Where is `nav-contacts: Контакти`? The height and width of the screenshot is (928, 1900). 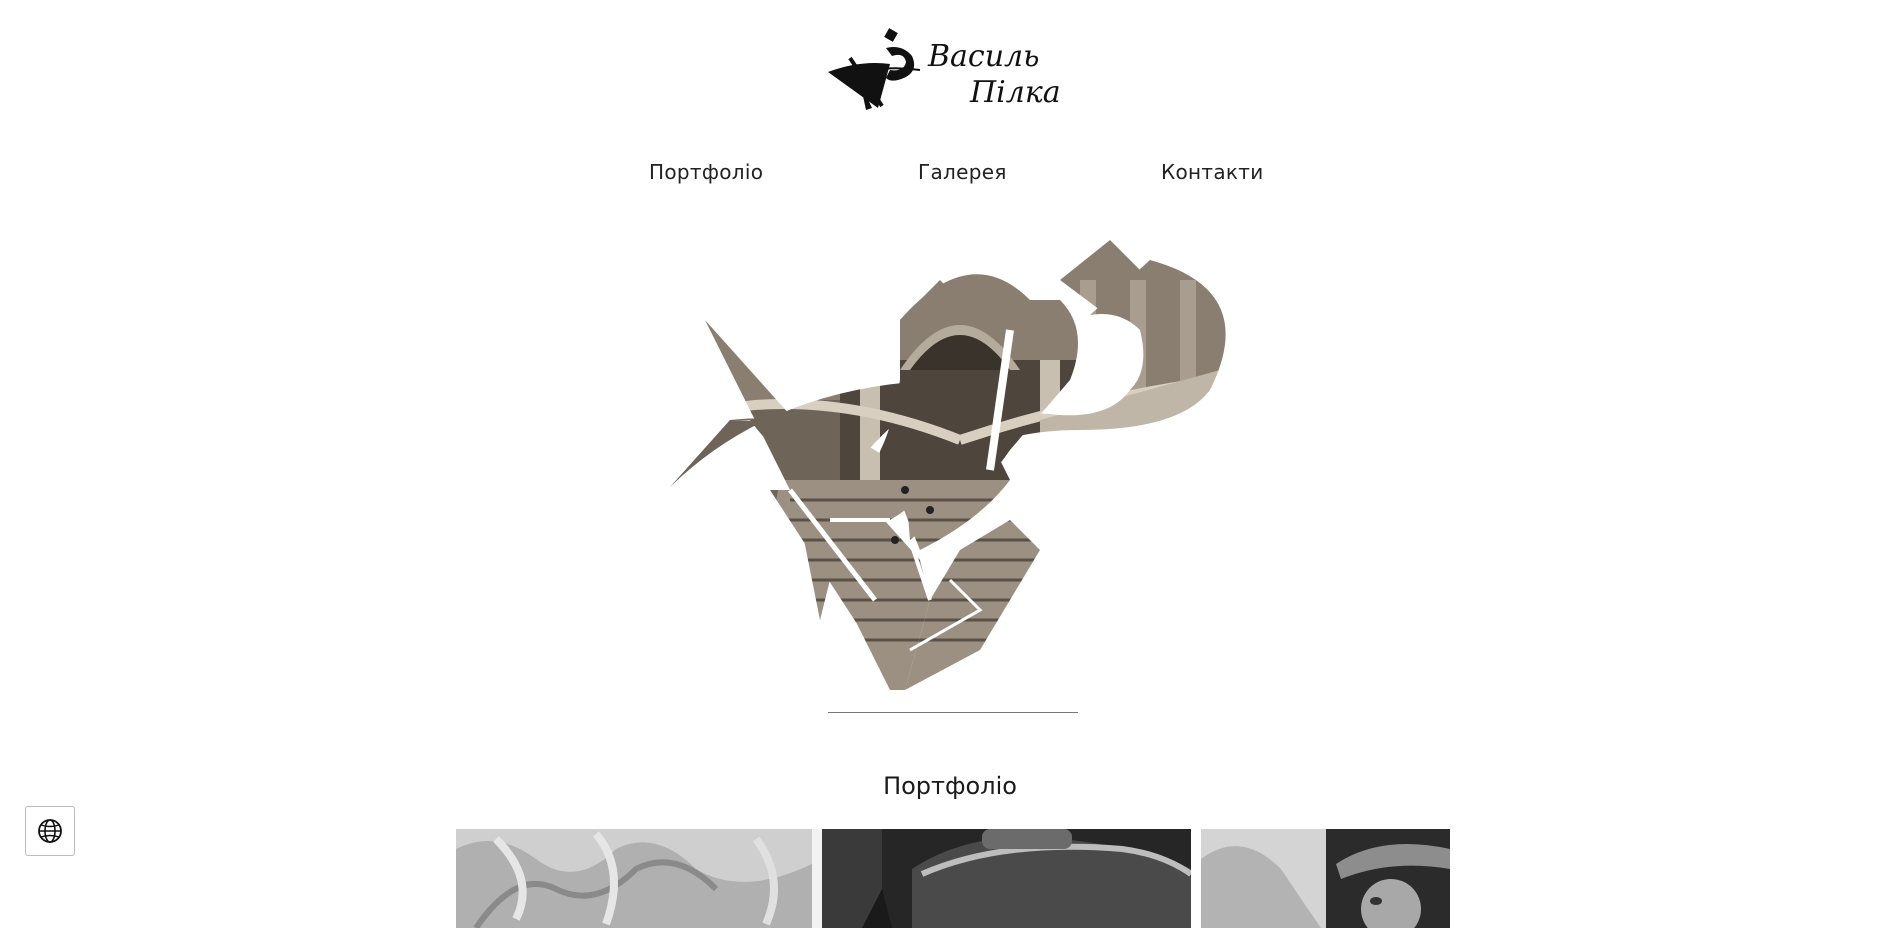
nav-contacts: Контакти is located at coordinates (1212, 172).